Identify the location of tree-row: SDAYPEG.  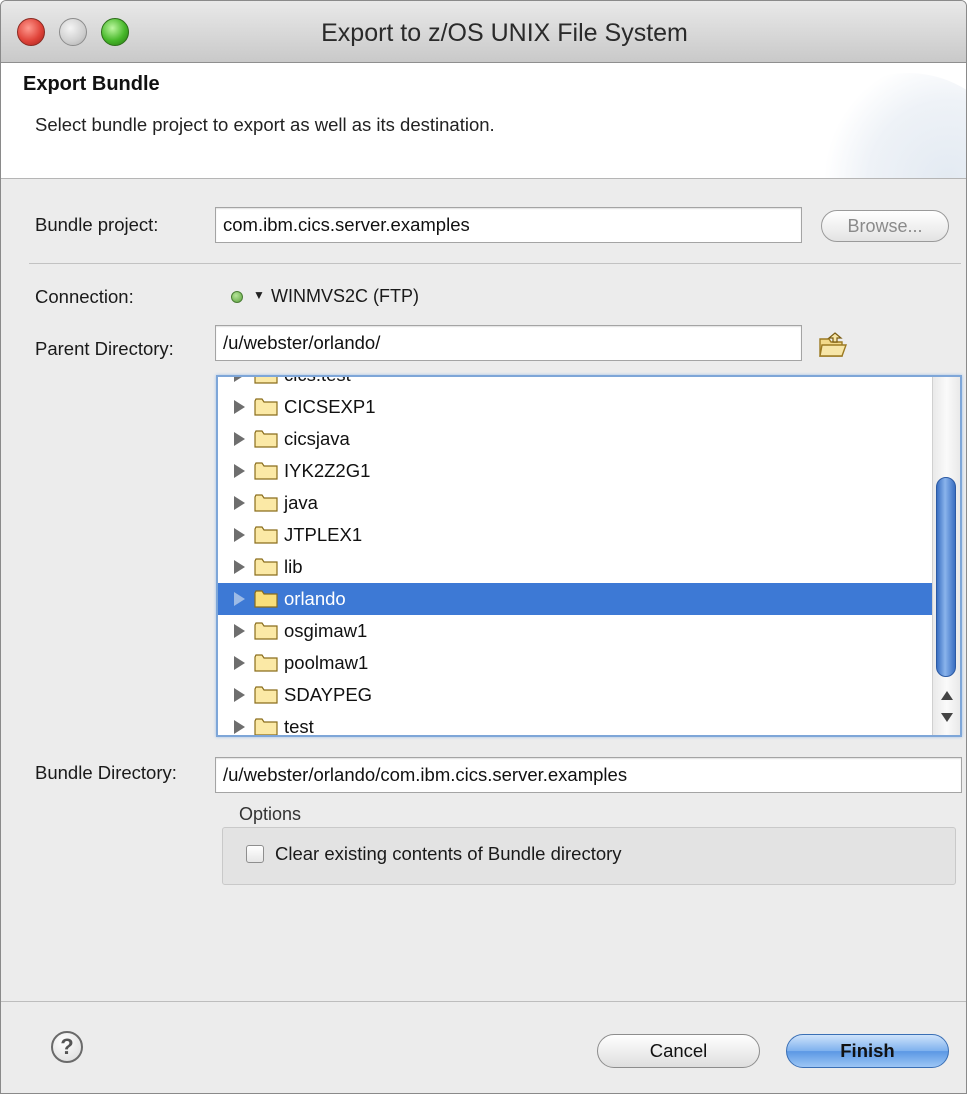
(576, 695).